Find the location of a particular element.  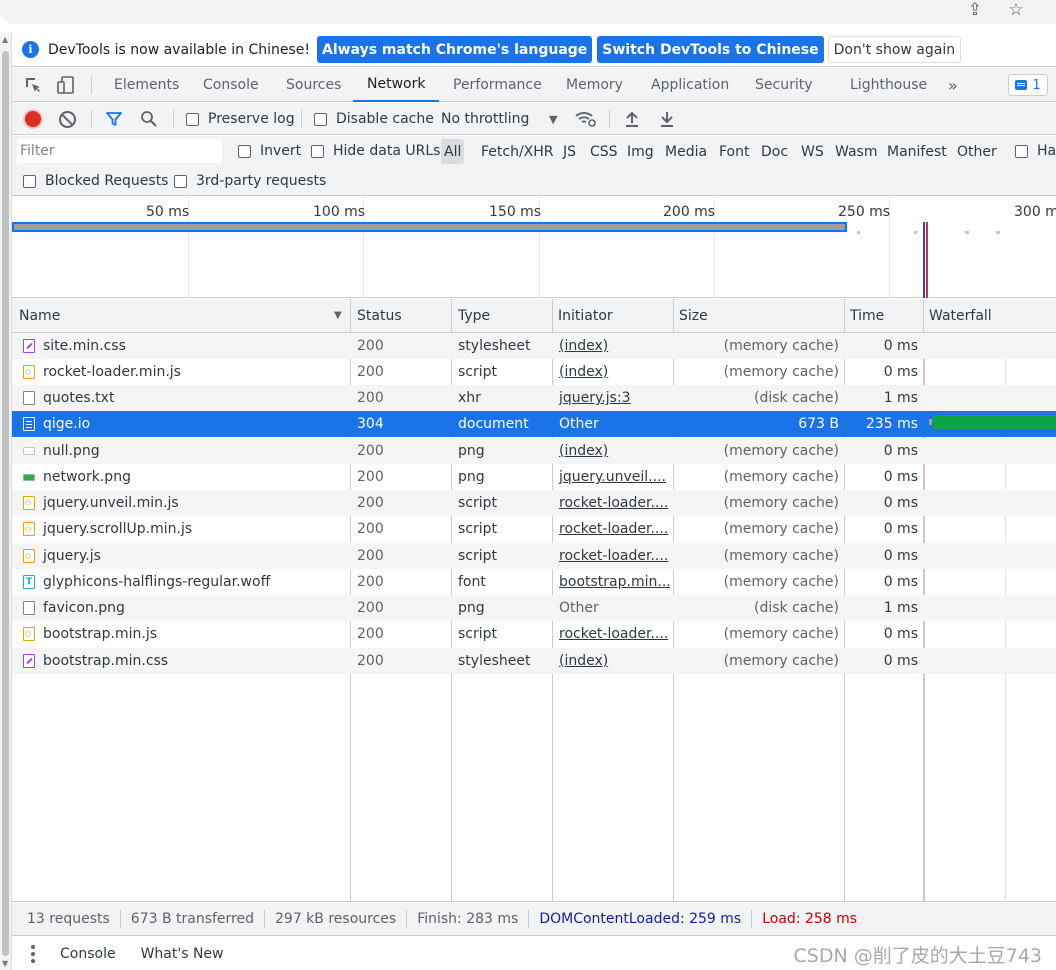

drawer-tab-console: Console is located at coordinates (88, 954).